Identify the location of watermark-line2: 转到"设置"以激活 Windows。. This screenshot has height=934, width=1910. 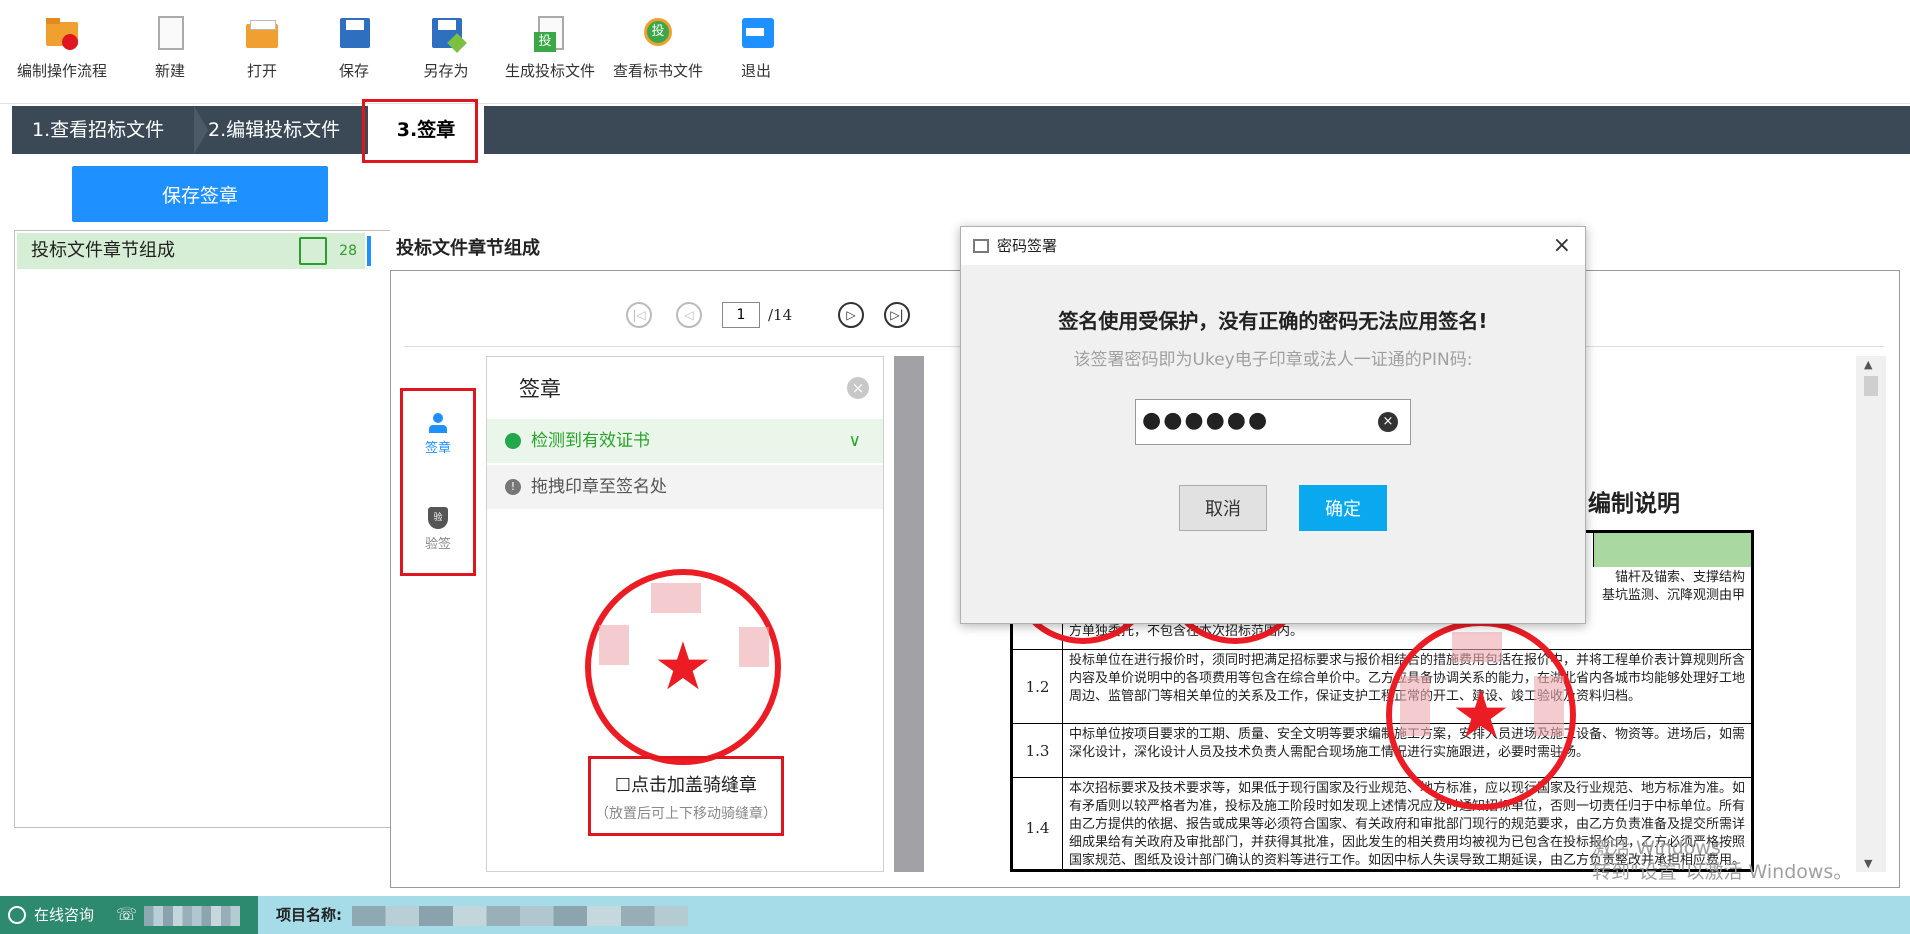
(1722, 872).